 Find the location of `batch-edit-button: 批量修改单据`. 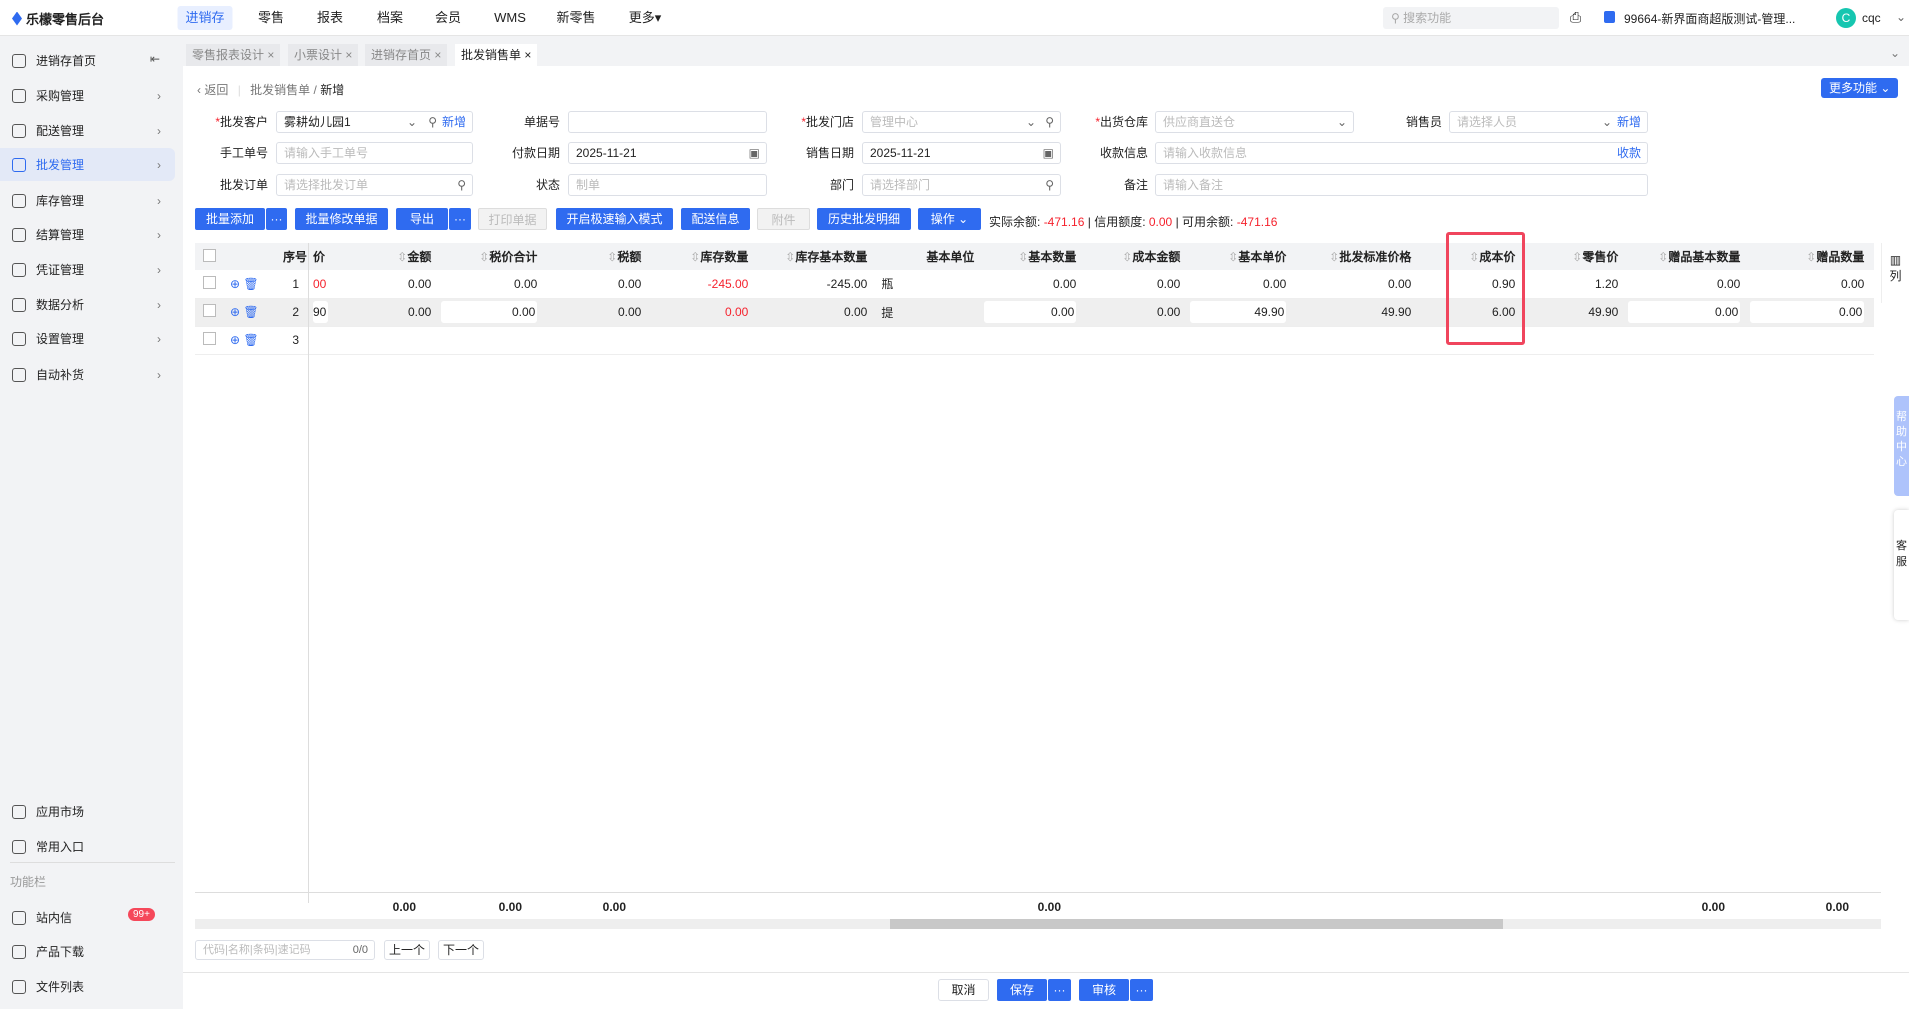

batch-edit-button: 批量修改单据 is located at coordinates (341, 219).